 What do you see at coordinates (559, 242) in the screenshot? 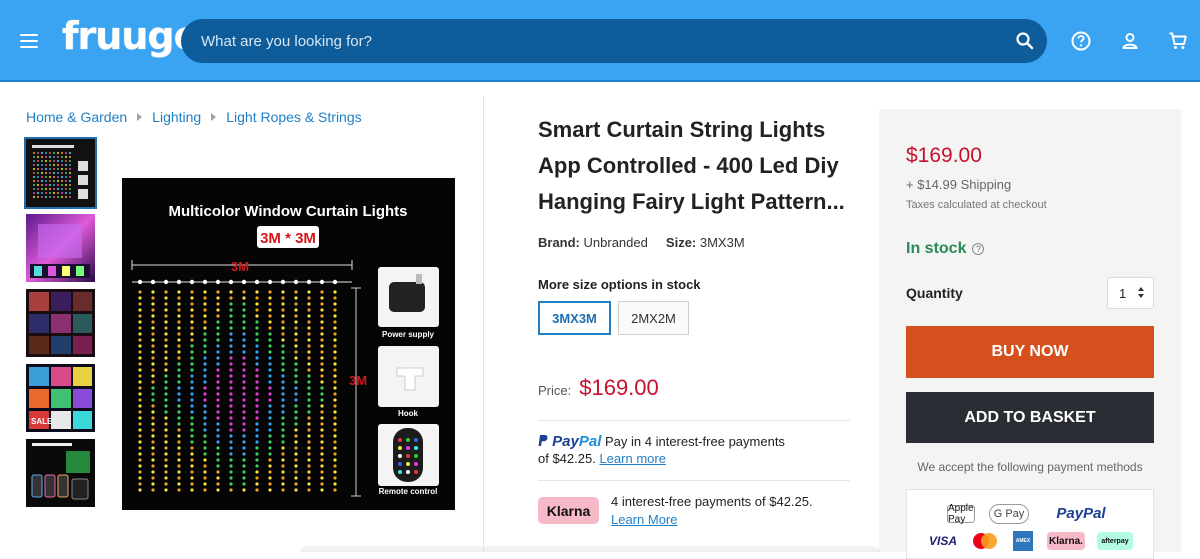
I see `brand-label: Brand:` at bounding box center [559, 242].